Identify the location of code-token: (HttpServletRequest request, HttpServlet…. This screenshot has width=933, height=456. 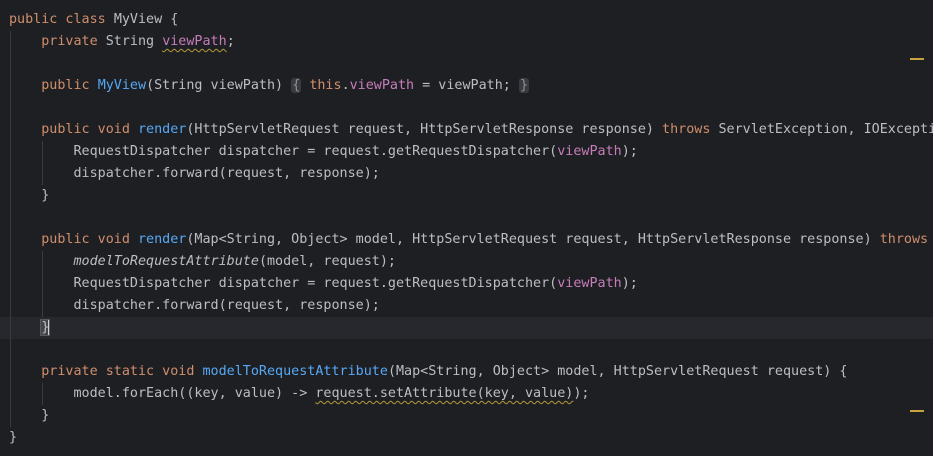
(424, 129).